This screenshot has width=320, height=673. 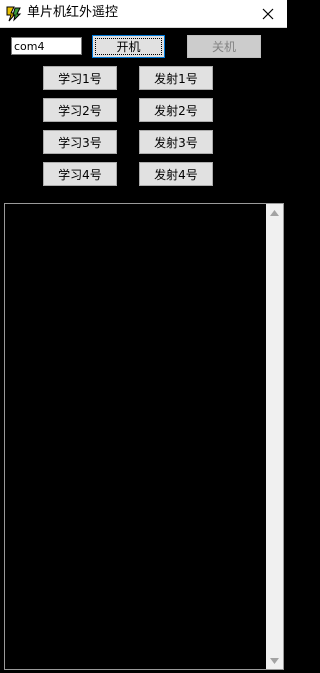 I want to click on send-button-label: 发射2号, so click(x=176, y=110).